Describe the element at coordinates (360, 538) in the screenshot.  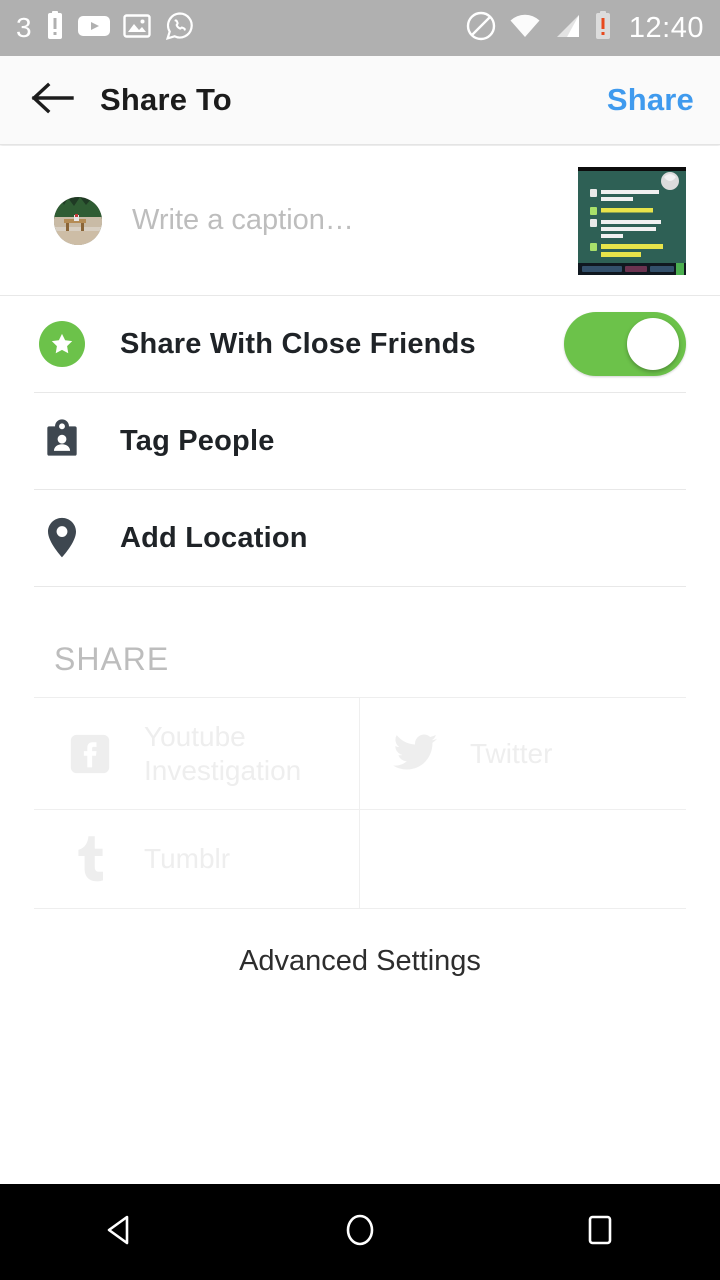
I see `option-row-add-location: Add Location` at that location.